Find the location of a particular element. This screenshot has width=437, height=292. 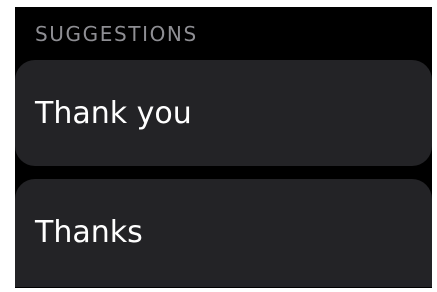

suggestions-header: SUGGESTIONS is located at coordinates (116, 34).